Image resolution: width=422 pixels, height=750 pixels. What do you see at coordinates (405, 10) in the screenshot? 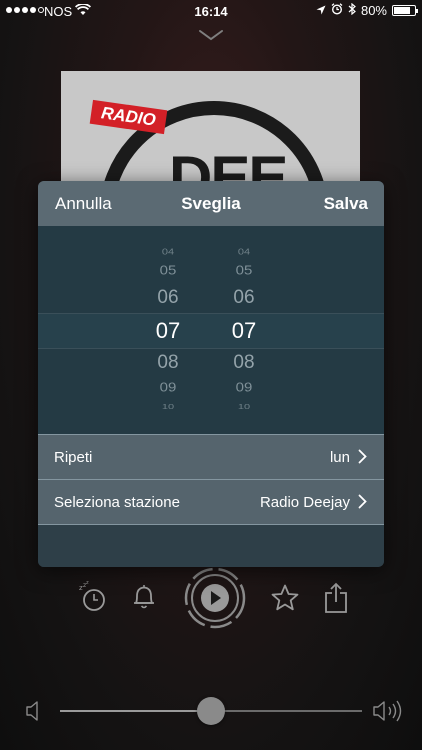
I see `battery-icon` at bounding box center [405, 10].